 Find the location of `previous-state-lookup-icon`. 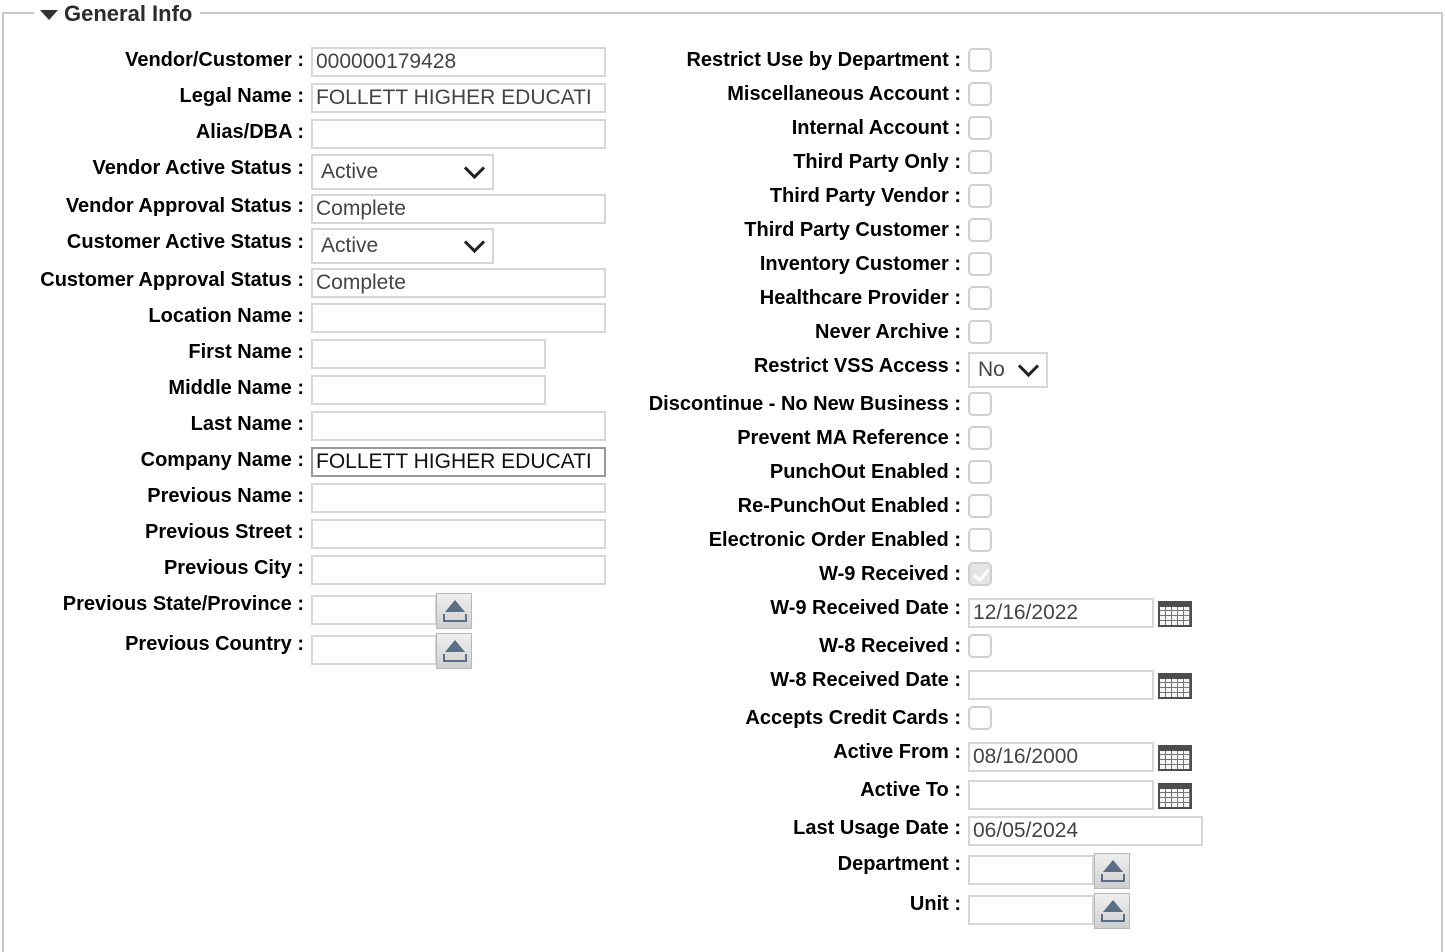

previous-state-lookup-icon is located at coordinates (454, 611).